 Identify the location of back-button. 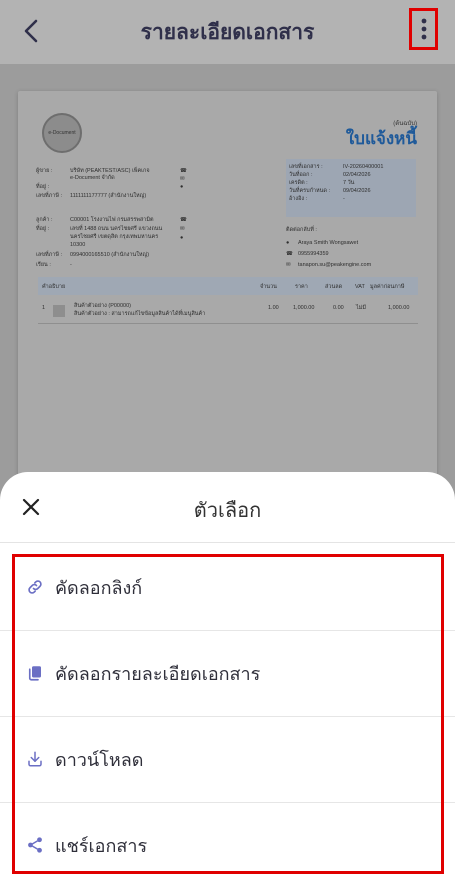
(31, 31).